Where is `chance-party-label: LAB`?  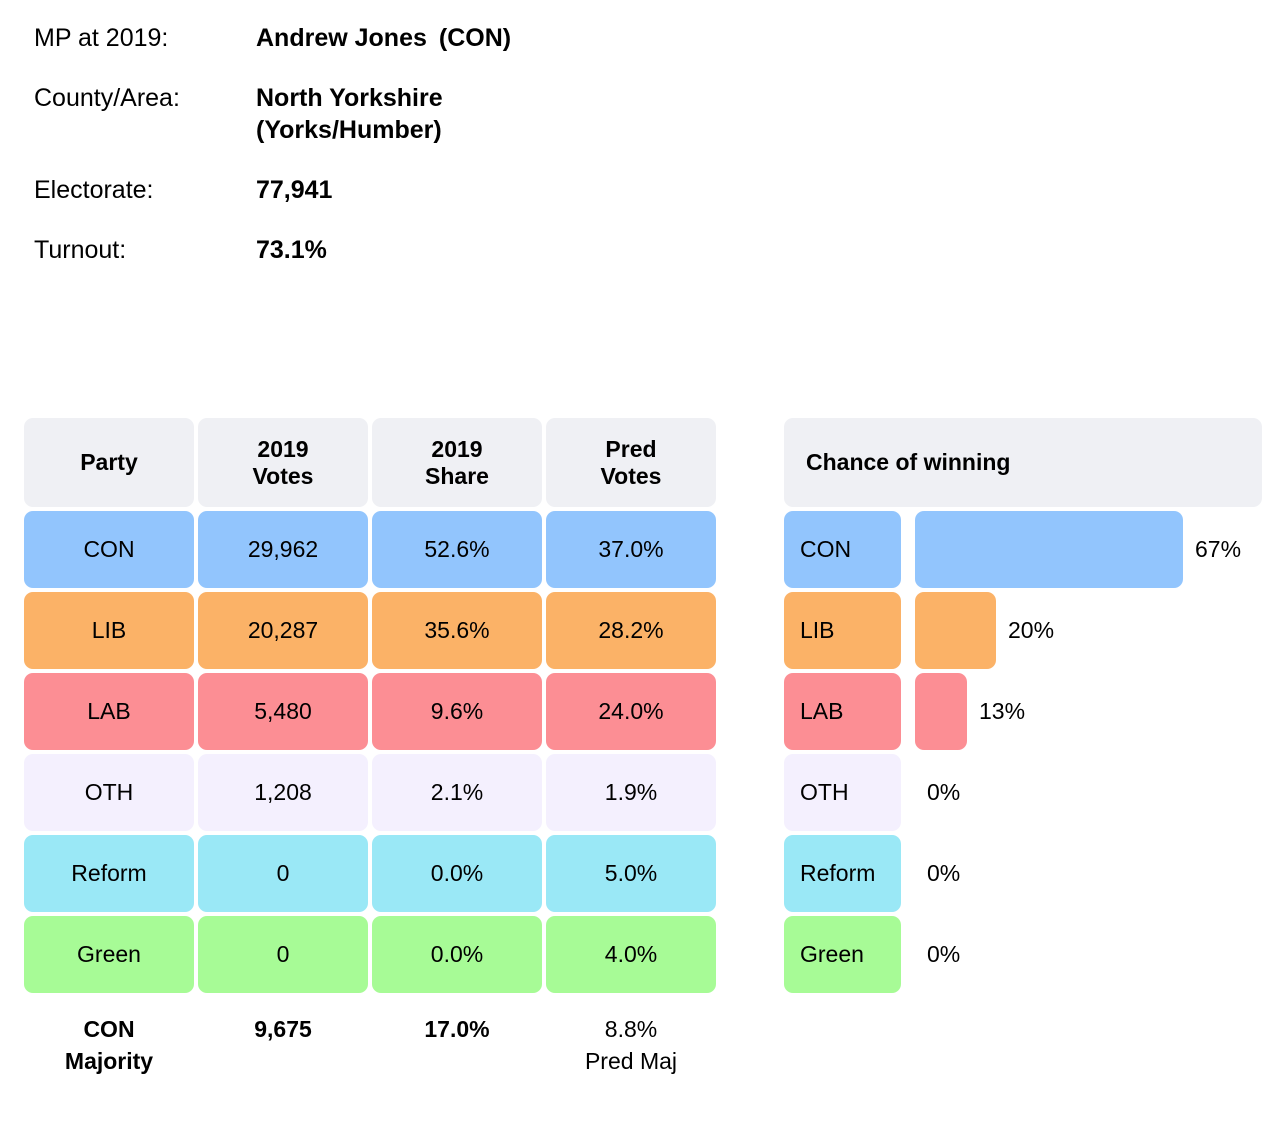
chance-party-label: LAB is located at coordinates (842, 711).